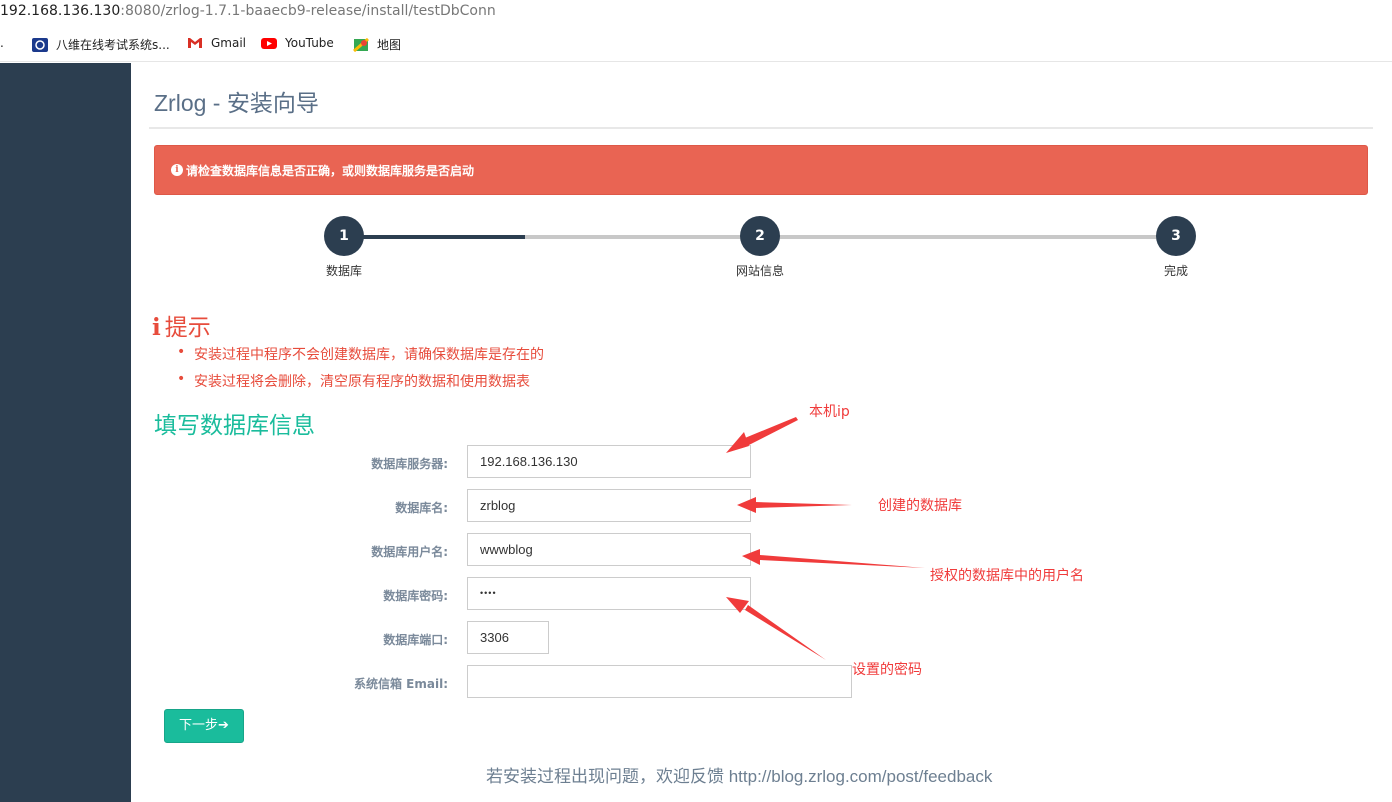 This screenshot has height=802, width=1392. What do you see at coordinates (659, 681) in the screenshot?
I see `email-input` at bounding box center [659, 681].